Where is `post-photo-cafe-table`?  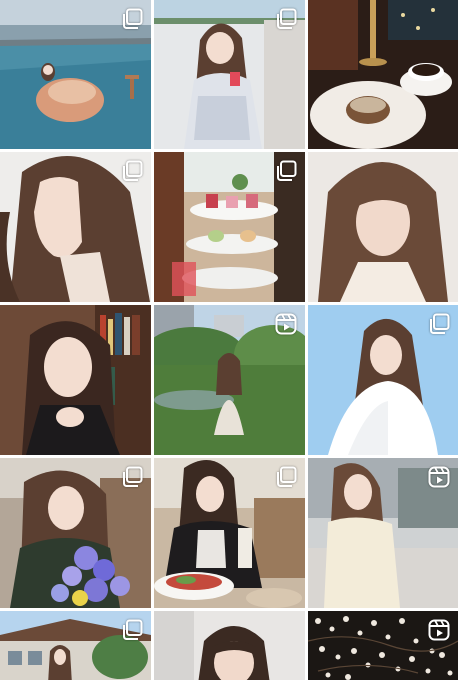
post-photo-cafe-table is located at coordinates (383, 74).